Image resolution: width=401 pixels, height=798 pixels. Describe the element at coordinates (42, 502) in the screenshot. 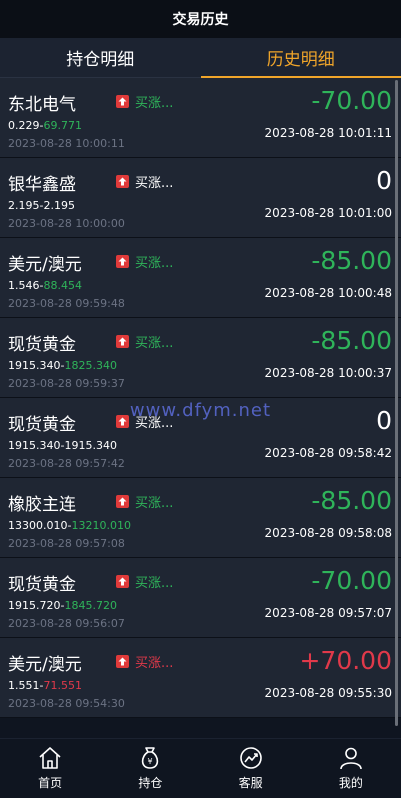

I see `instrument-name: 橡胶主连` at that location.